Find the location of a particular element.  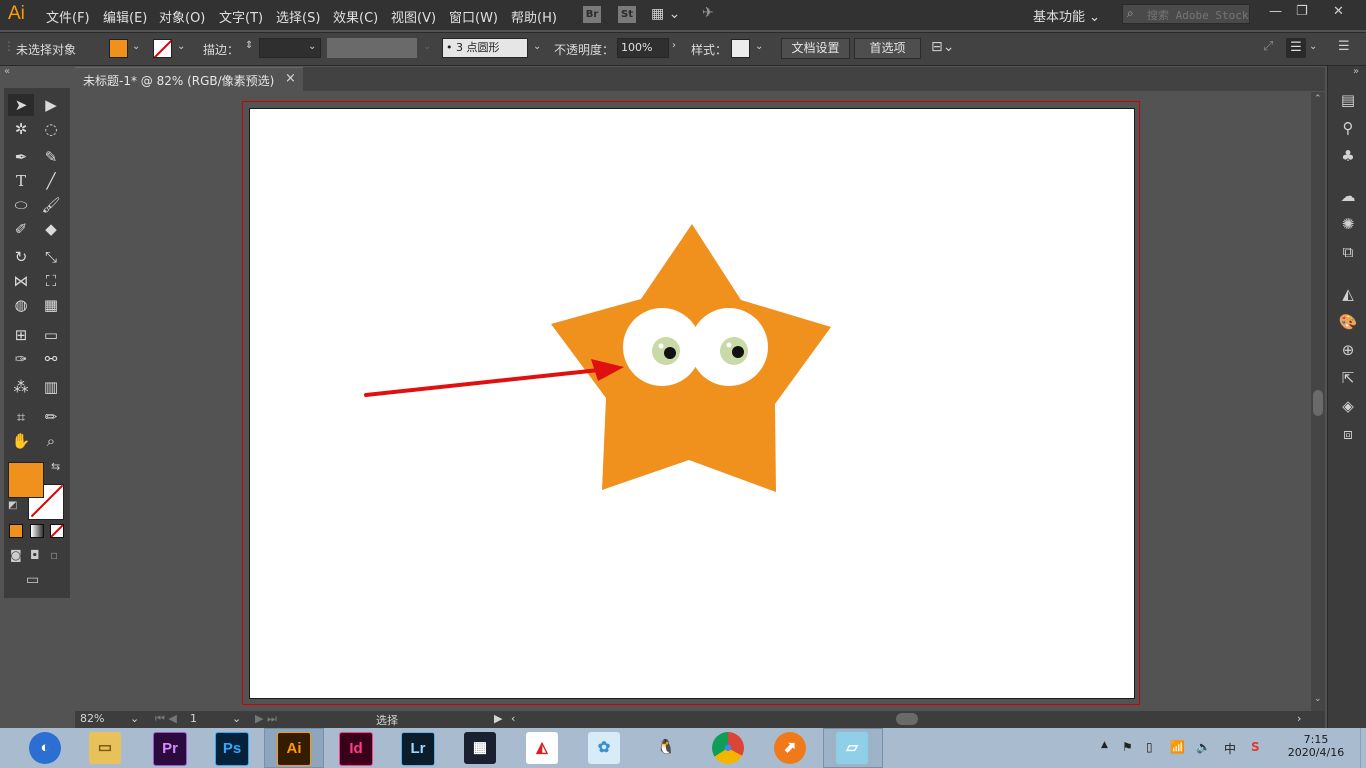

video-player-icon: ▦ is located at coordinates (480, 748).